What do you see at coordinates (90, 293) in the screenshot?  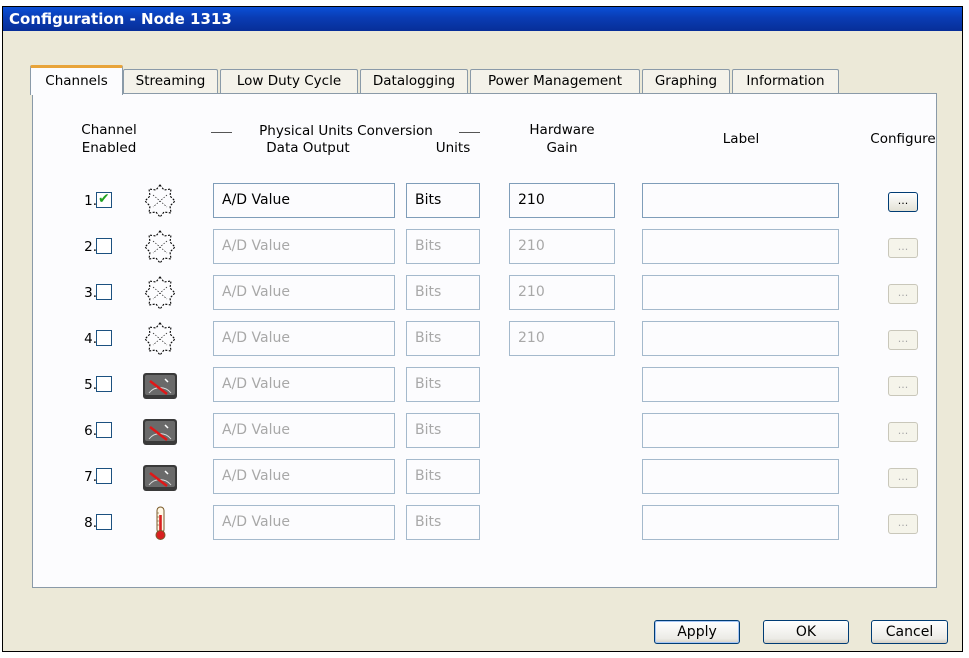 I see `channel-number: 3.` at bounding box center [90, 293].